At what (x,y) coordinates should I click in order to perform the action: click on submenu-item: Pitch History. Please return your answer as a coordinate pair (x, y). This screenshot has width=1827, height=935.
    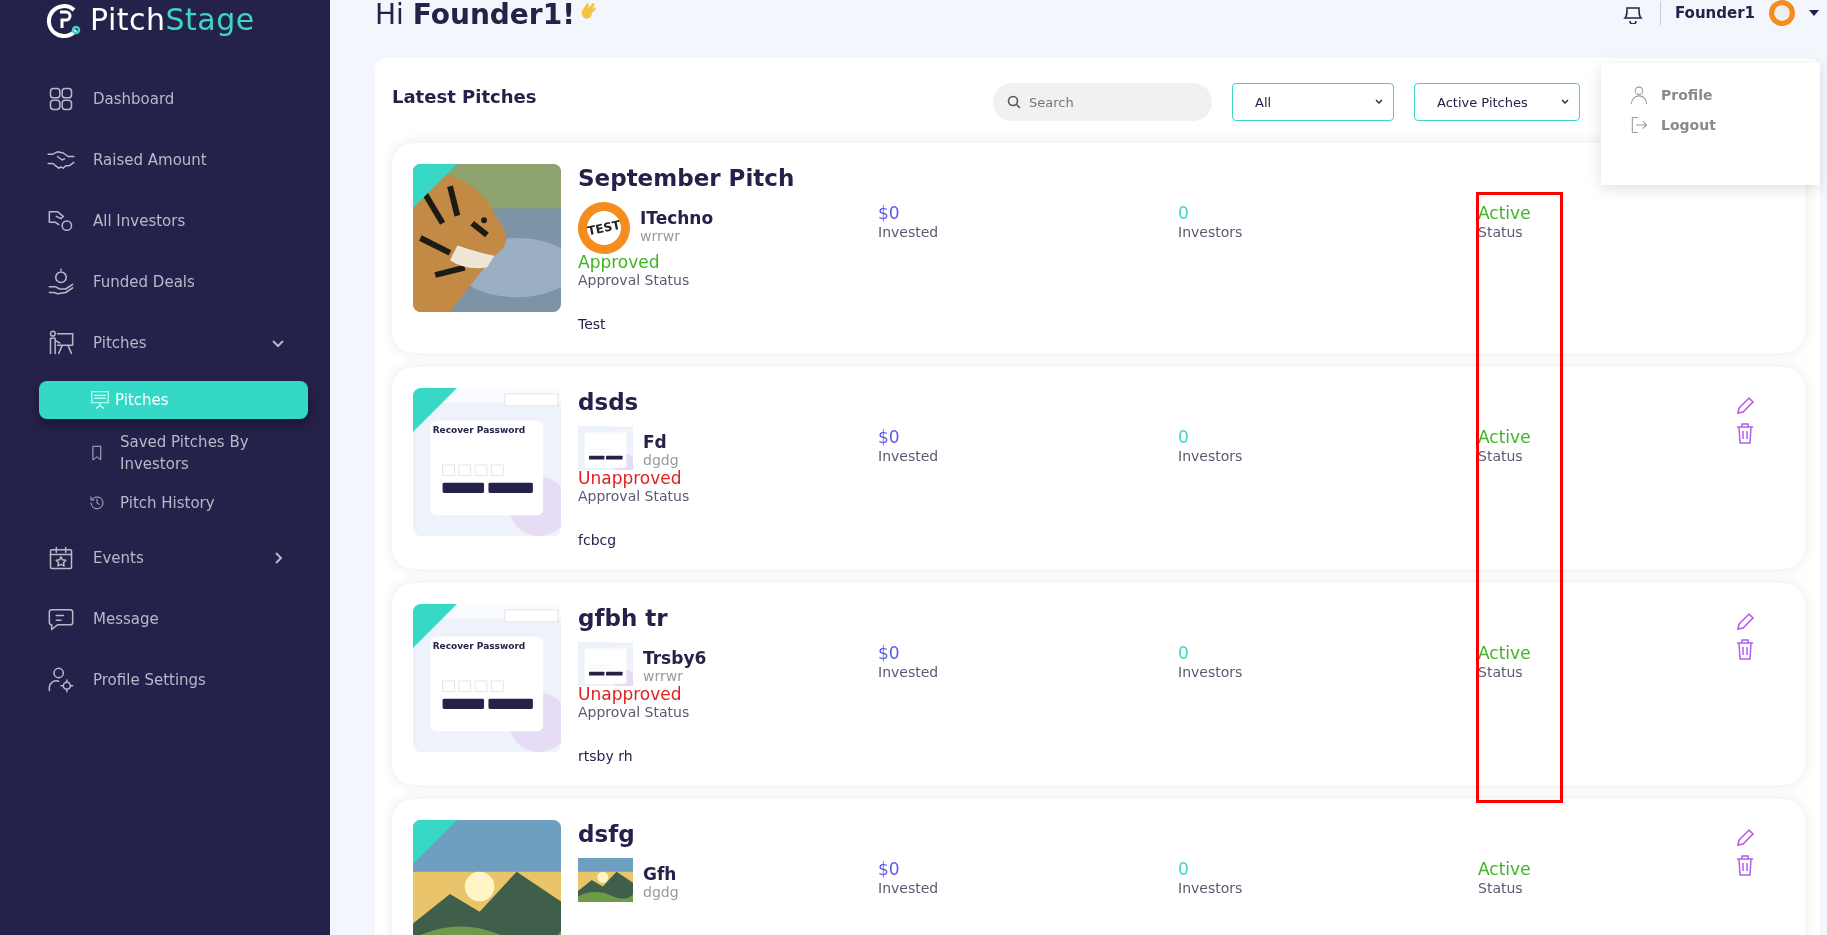
    Looking at the image, I should click on (165, 503).